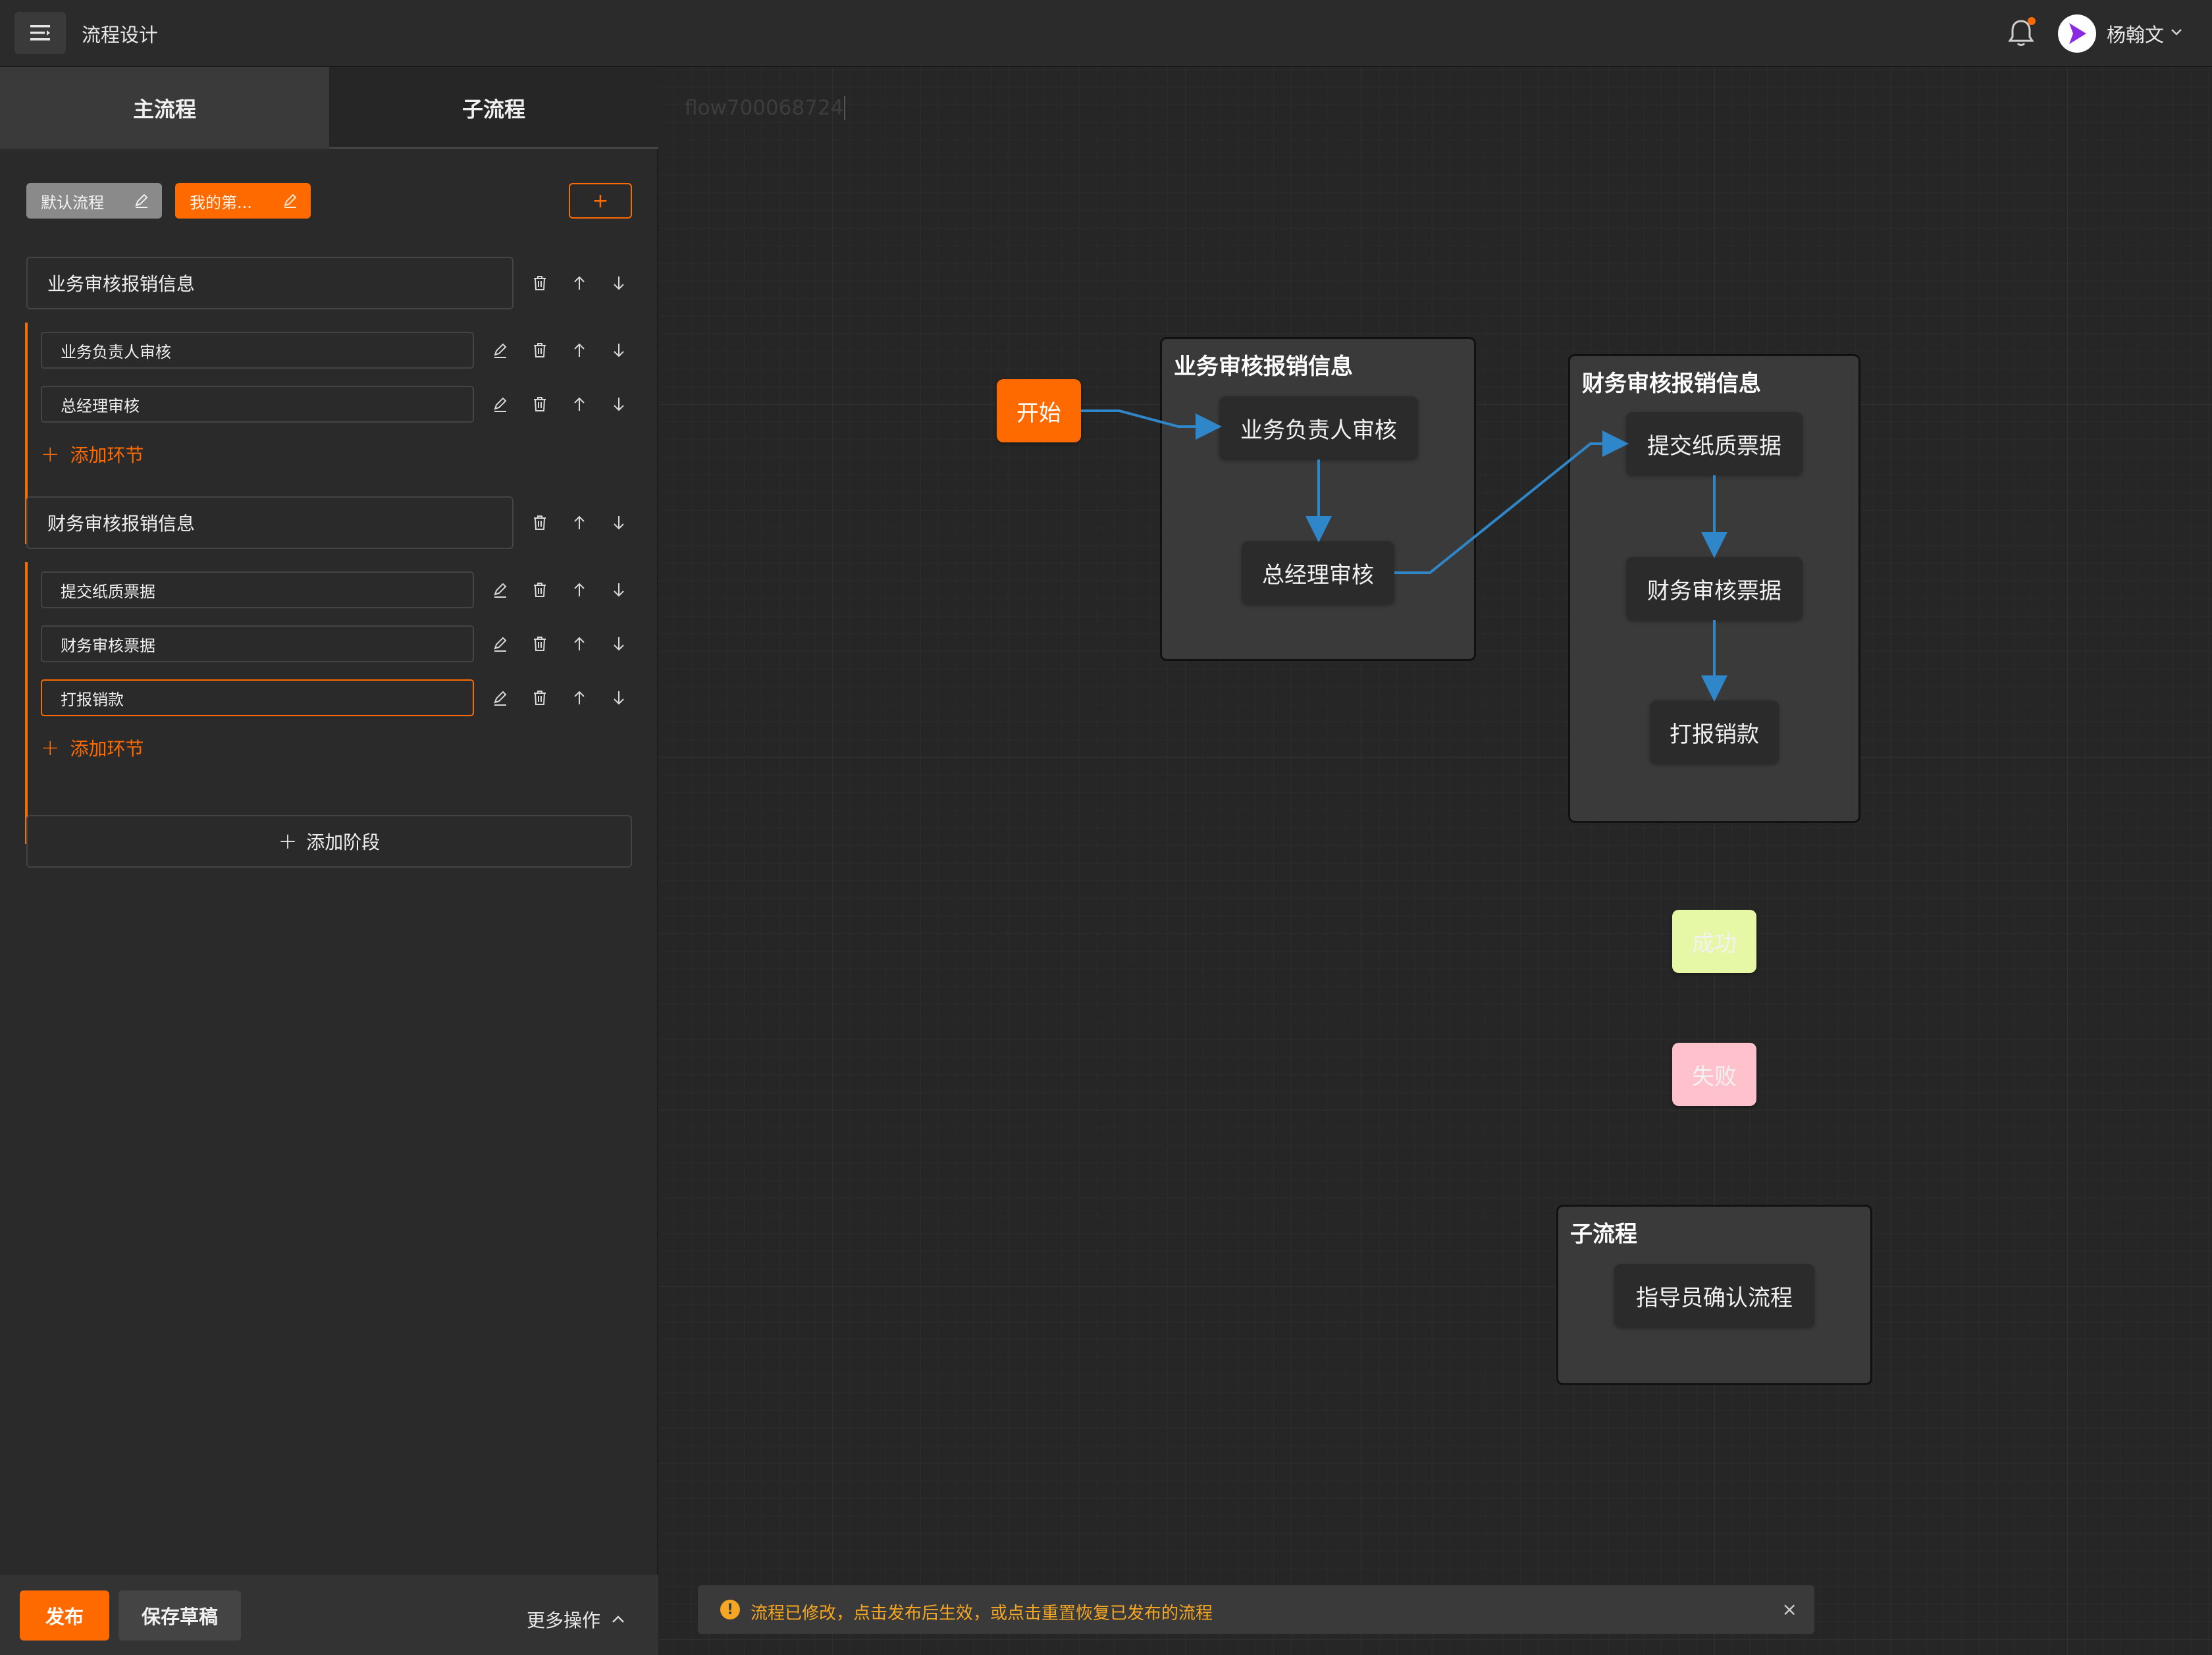  Describe the element at coordinates (270, 522) in the screenshot. I see `stage-name-field: 财务审核报销信息` at that location.